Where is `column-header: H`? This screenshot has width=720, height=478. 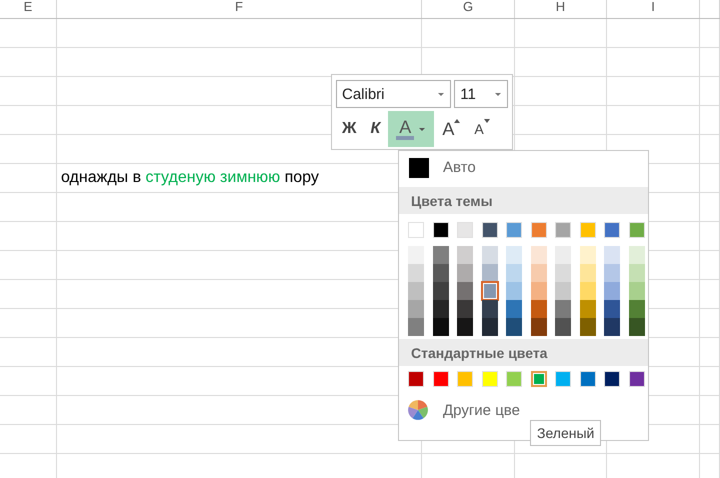
column-header: H is located at coordinates (561, 7).